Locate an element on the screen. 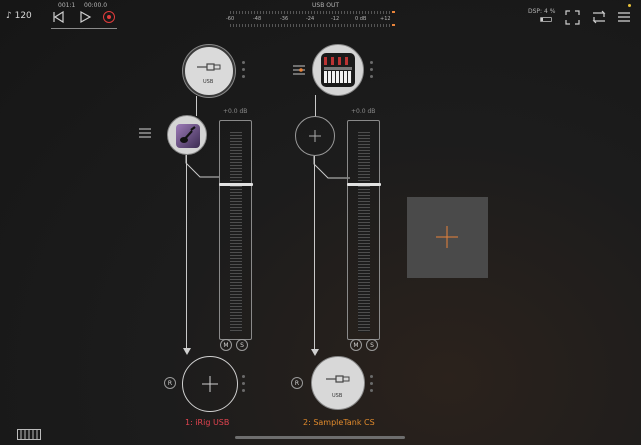 The width and height of the screenshot is (641, 445). play-icon is located at coordinates (85, 17).